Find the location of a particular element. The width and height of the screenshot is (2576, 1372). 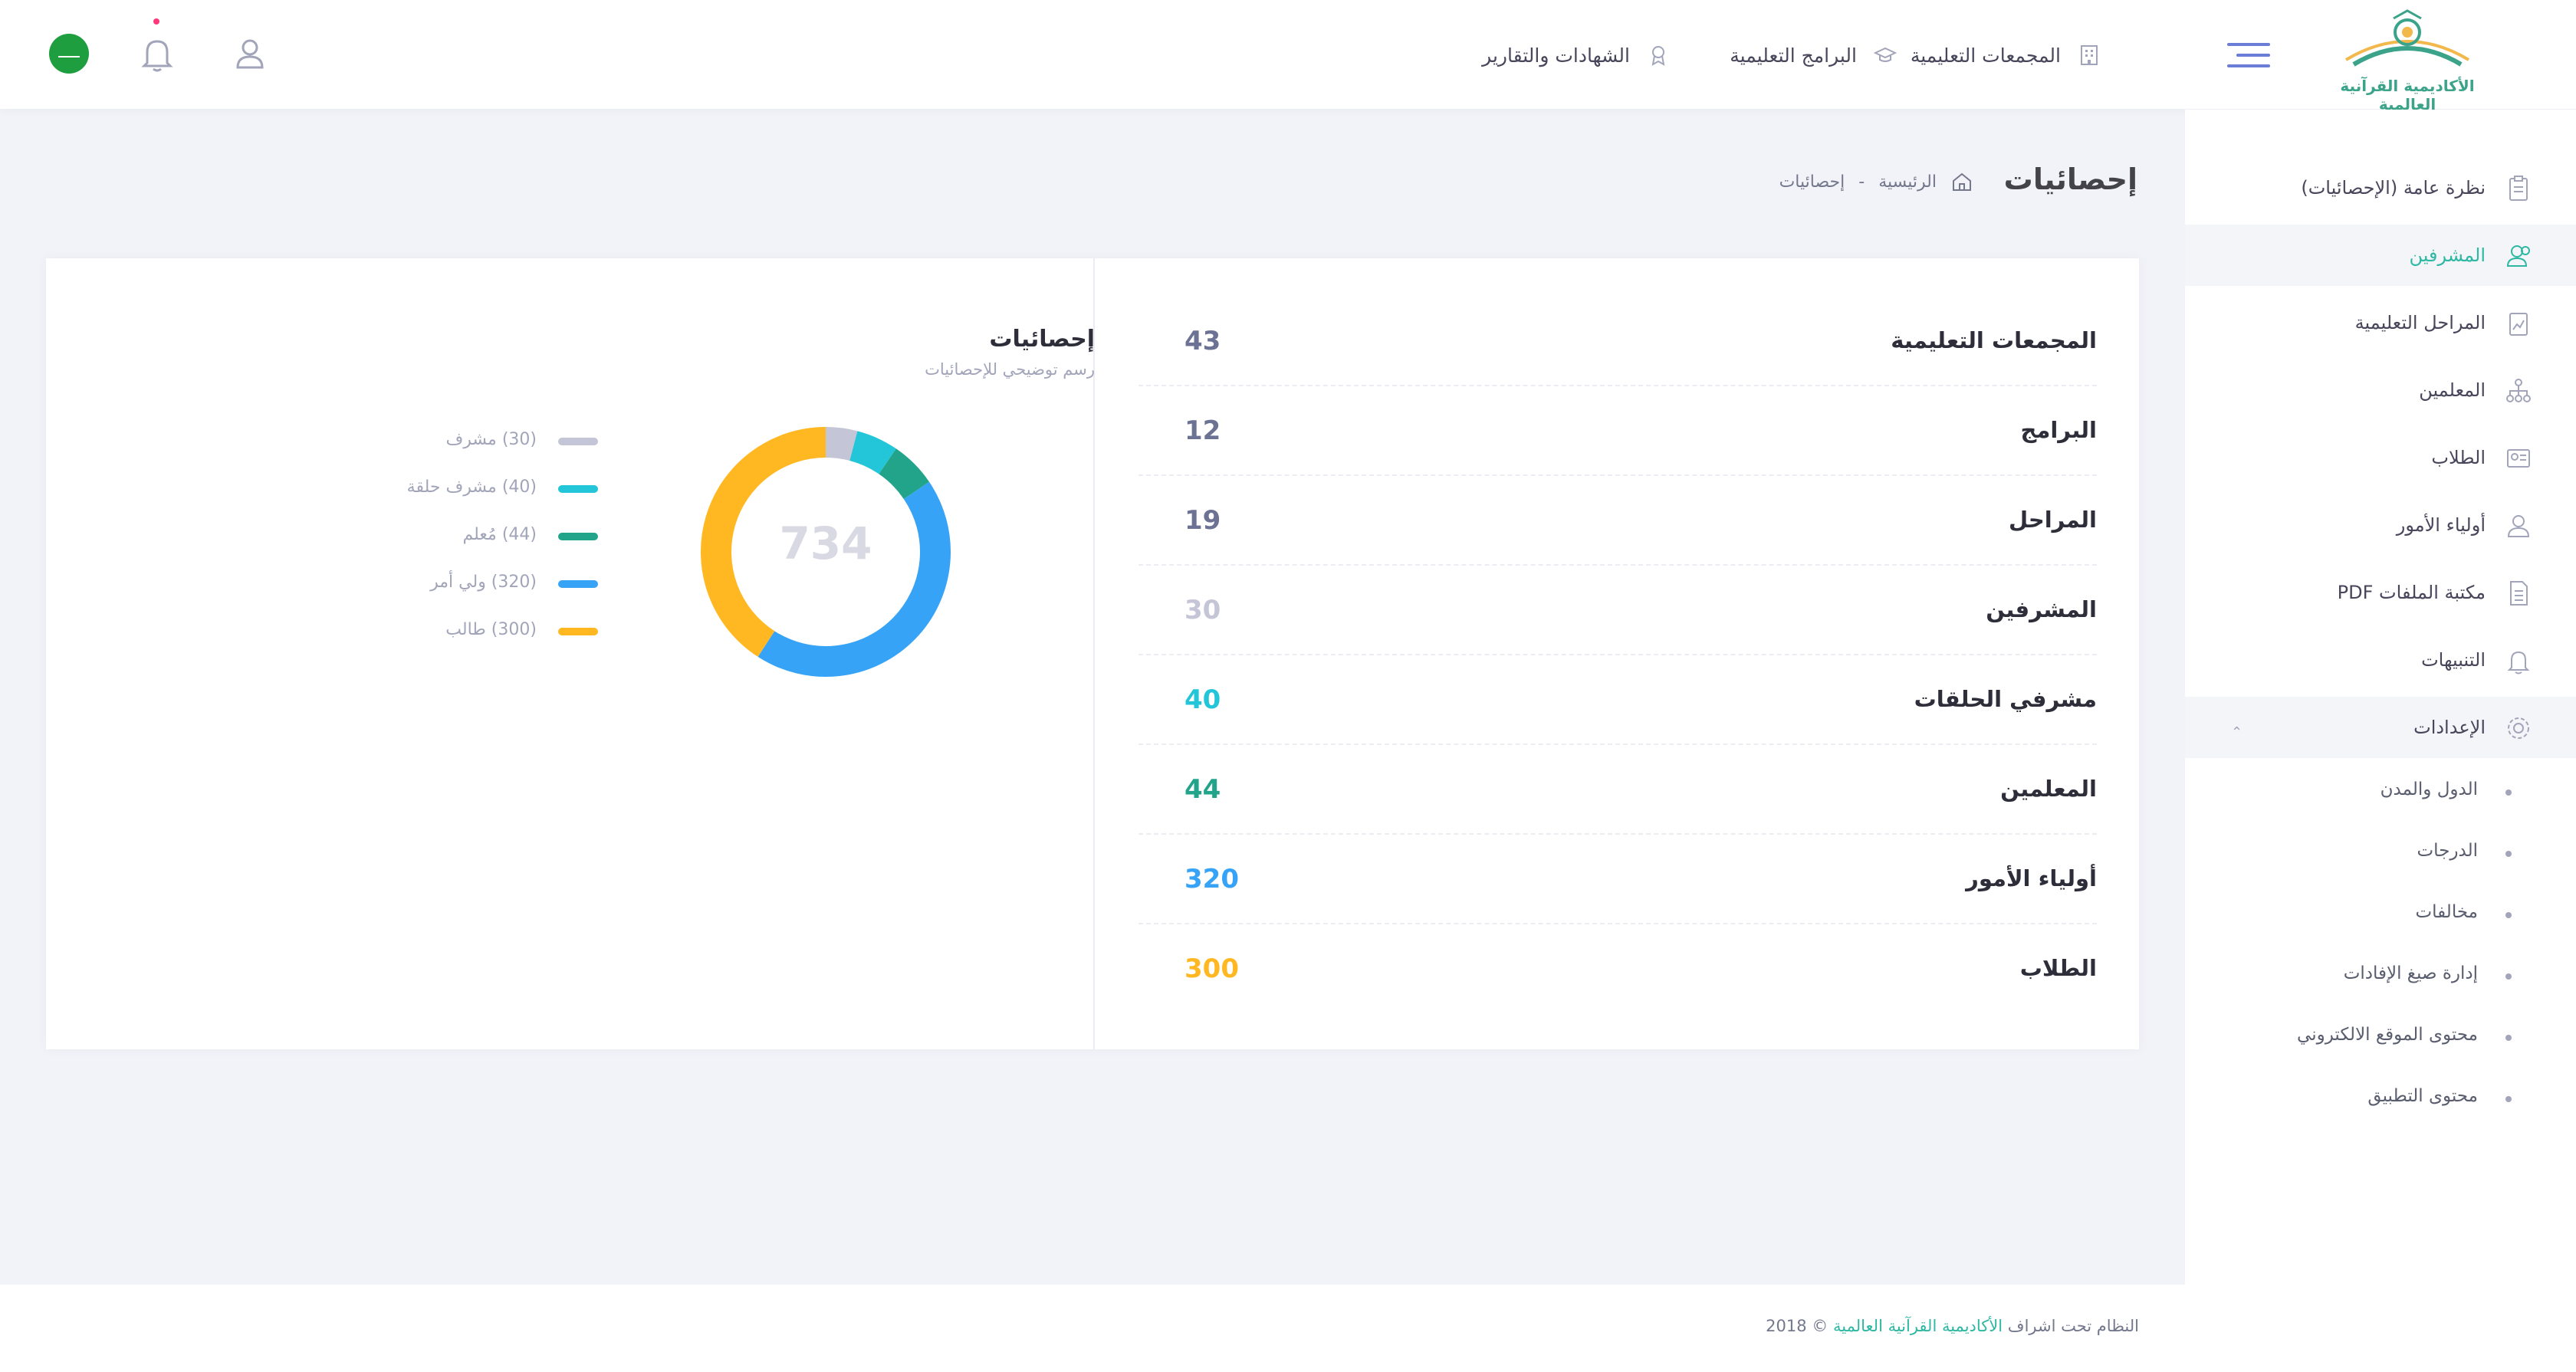

chart-header: إحصائيات رسم توضيحي للإحصائيات is located at coordinates (1010, 352).